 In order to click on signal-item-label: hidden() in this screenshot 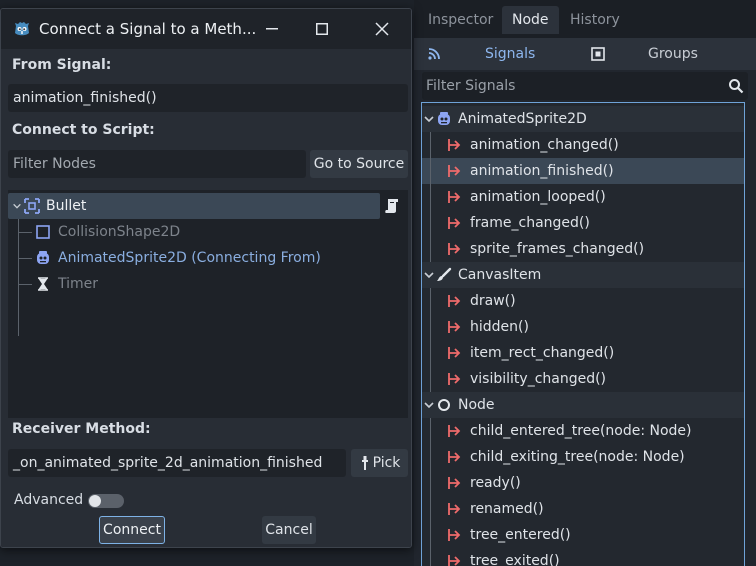, I will do `click(499, 327)`.